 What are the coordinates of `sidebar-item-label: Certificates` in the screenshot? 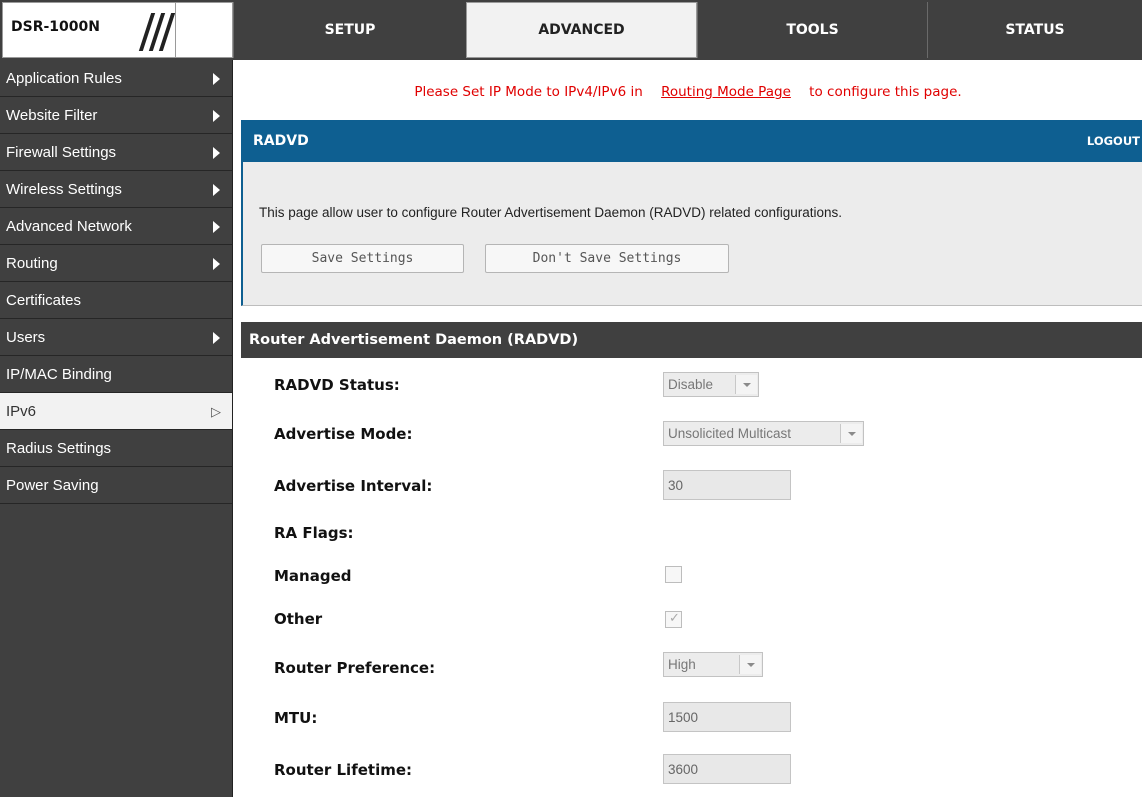 It's located at (44, 300).